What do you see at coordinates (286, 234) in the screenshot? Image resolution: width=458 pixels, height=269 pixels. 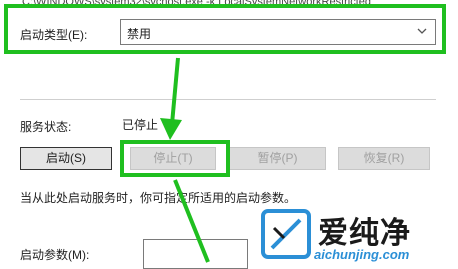 I see `logo-icon` at bounding box center [286, 234].